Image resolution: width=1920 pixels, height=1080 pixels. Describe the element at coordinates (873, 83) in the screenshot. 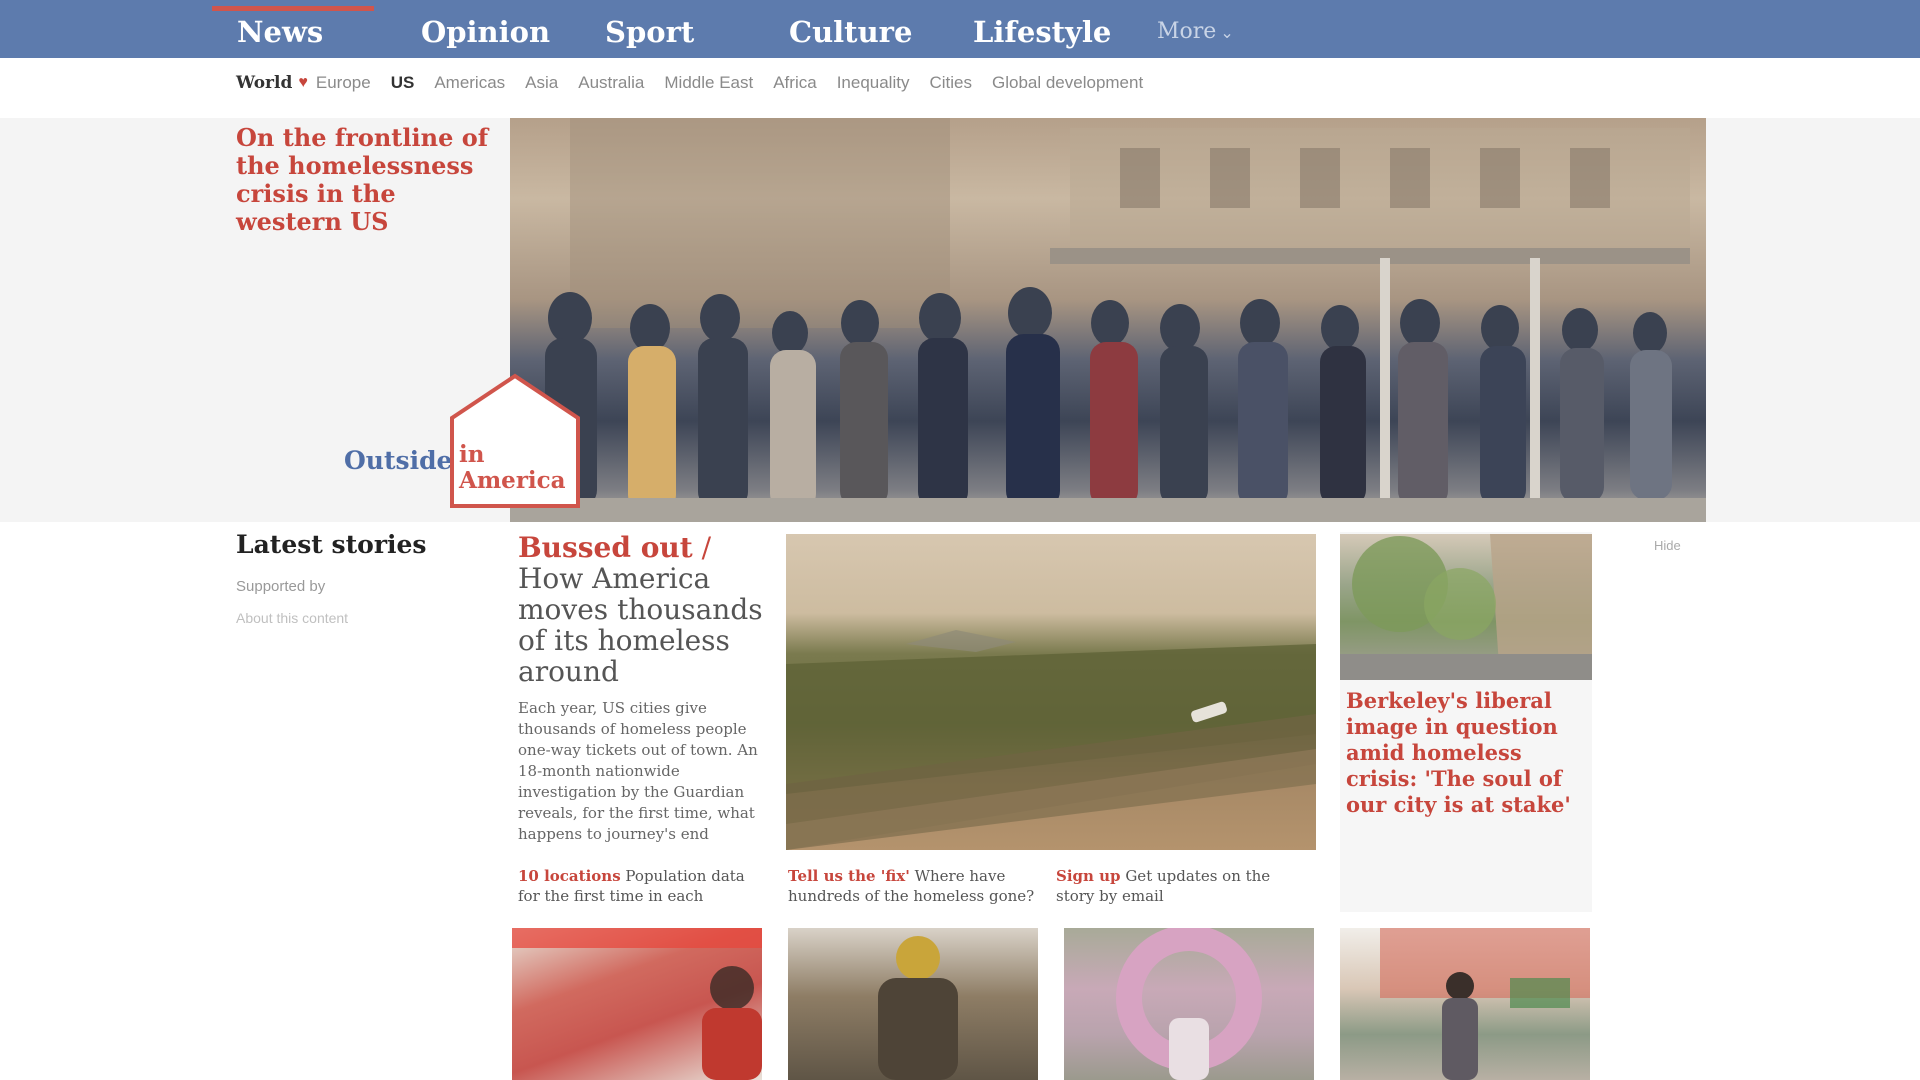

I see `subnav-item-inequality: Inequality` at that location.